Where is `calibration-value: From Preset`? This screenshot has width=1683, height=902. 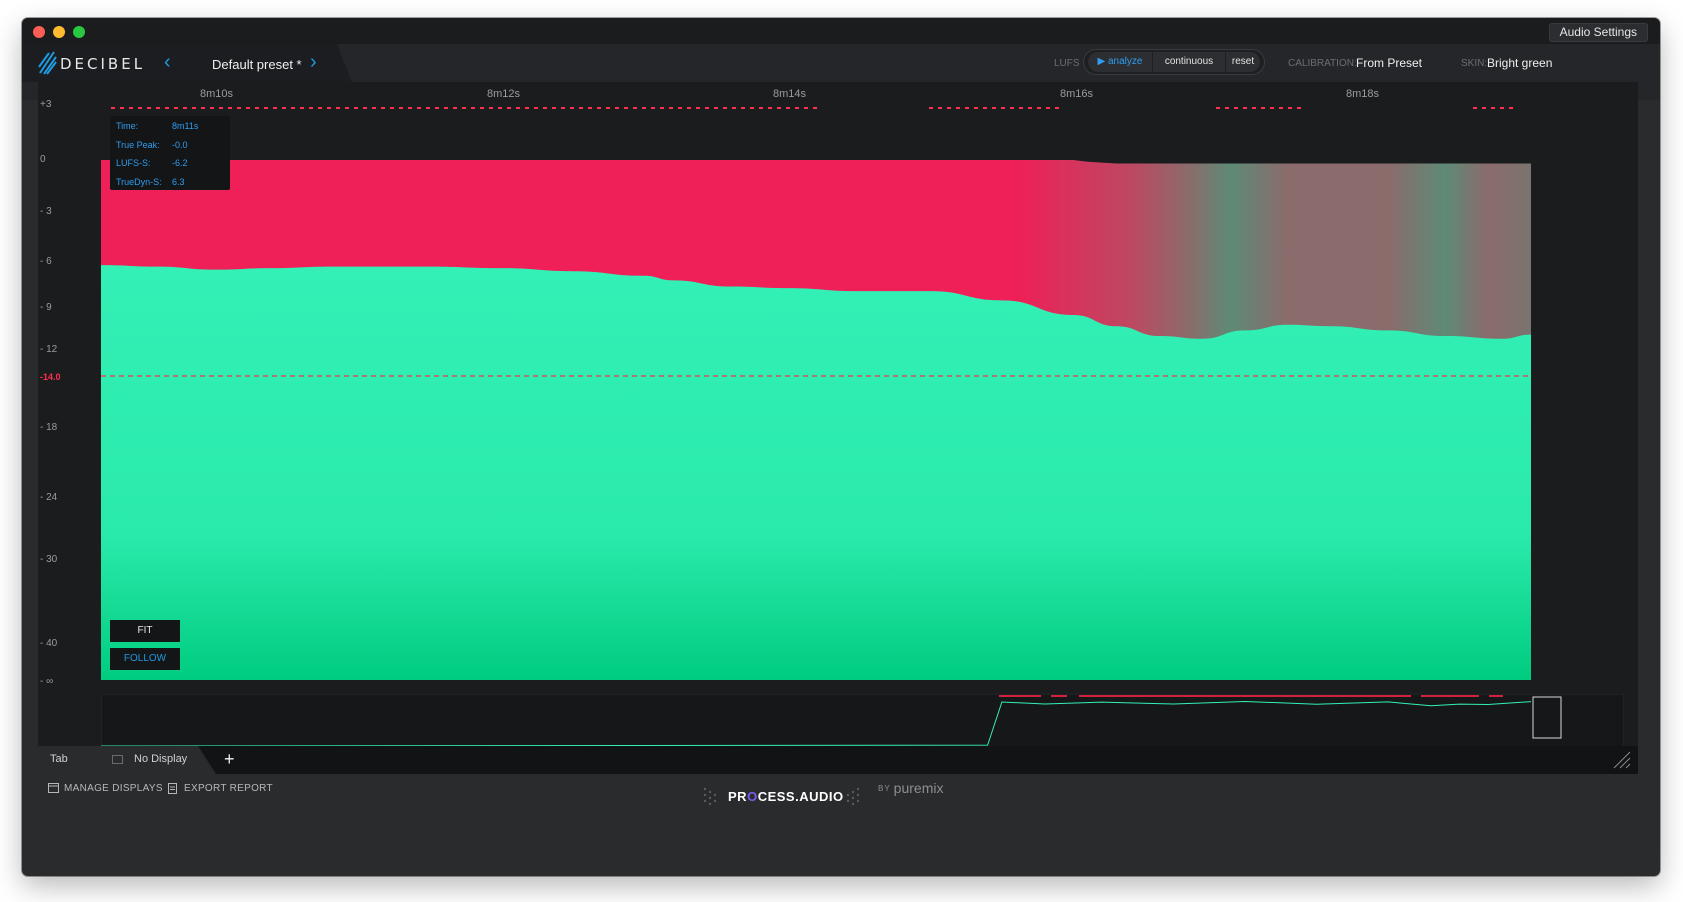
calibration-value: From Preset is located at coordinates (1389, 63).